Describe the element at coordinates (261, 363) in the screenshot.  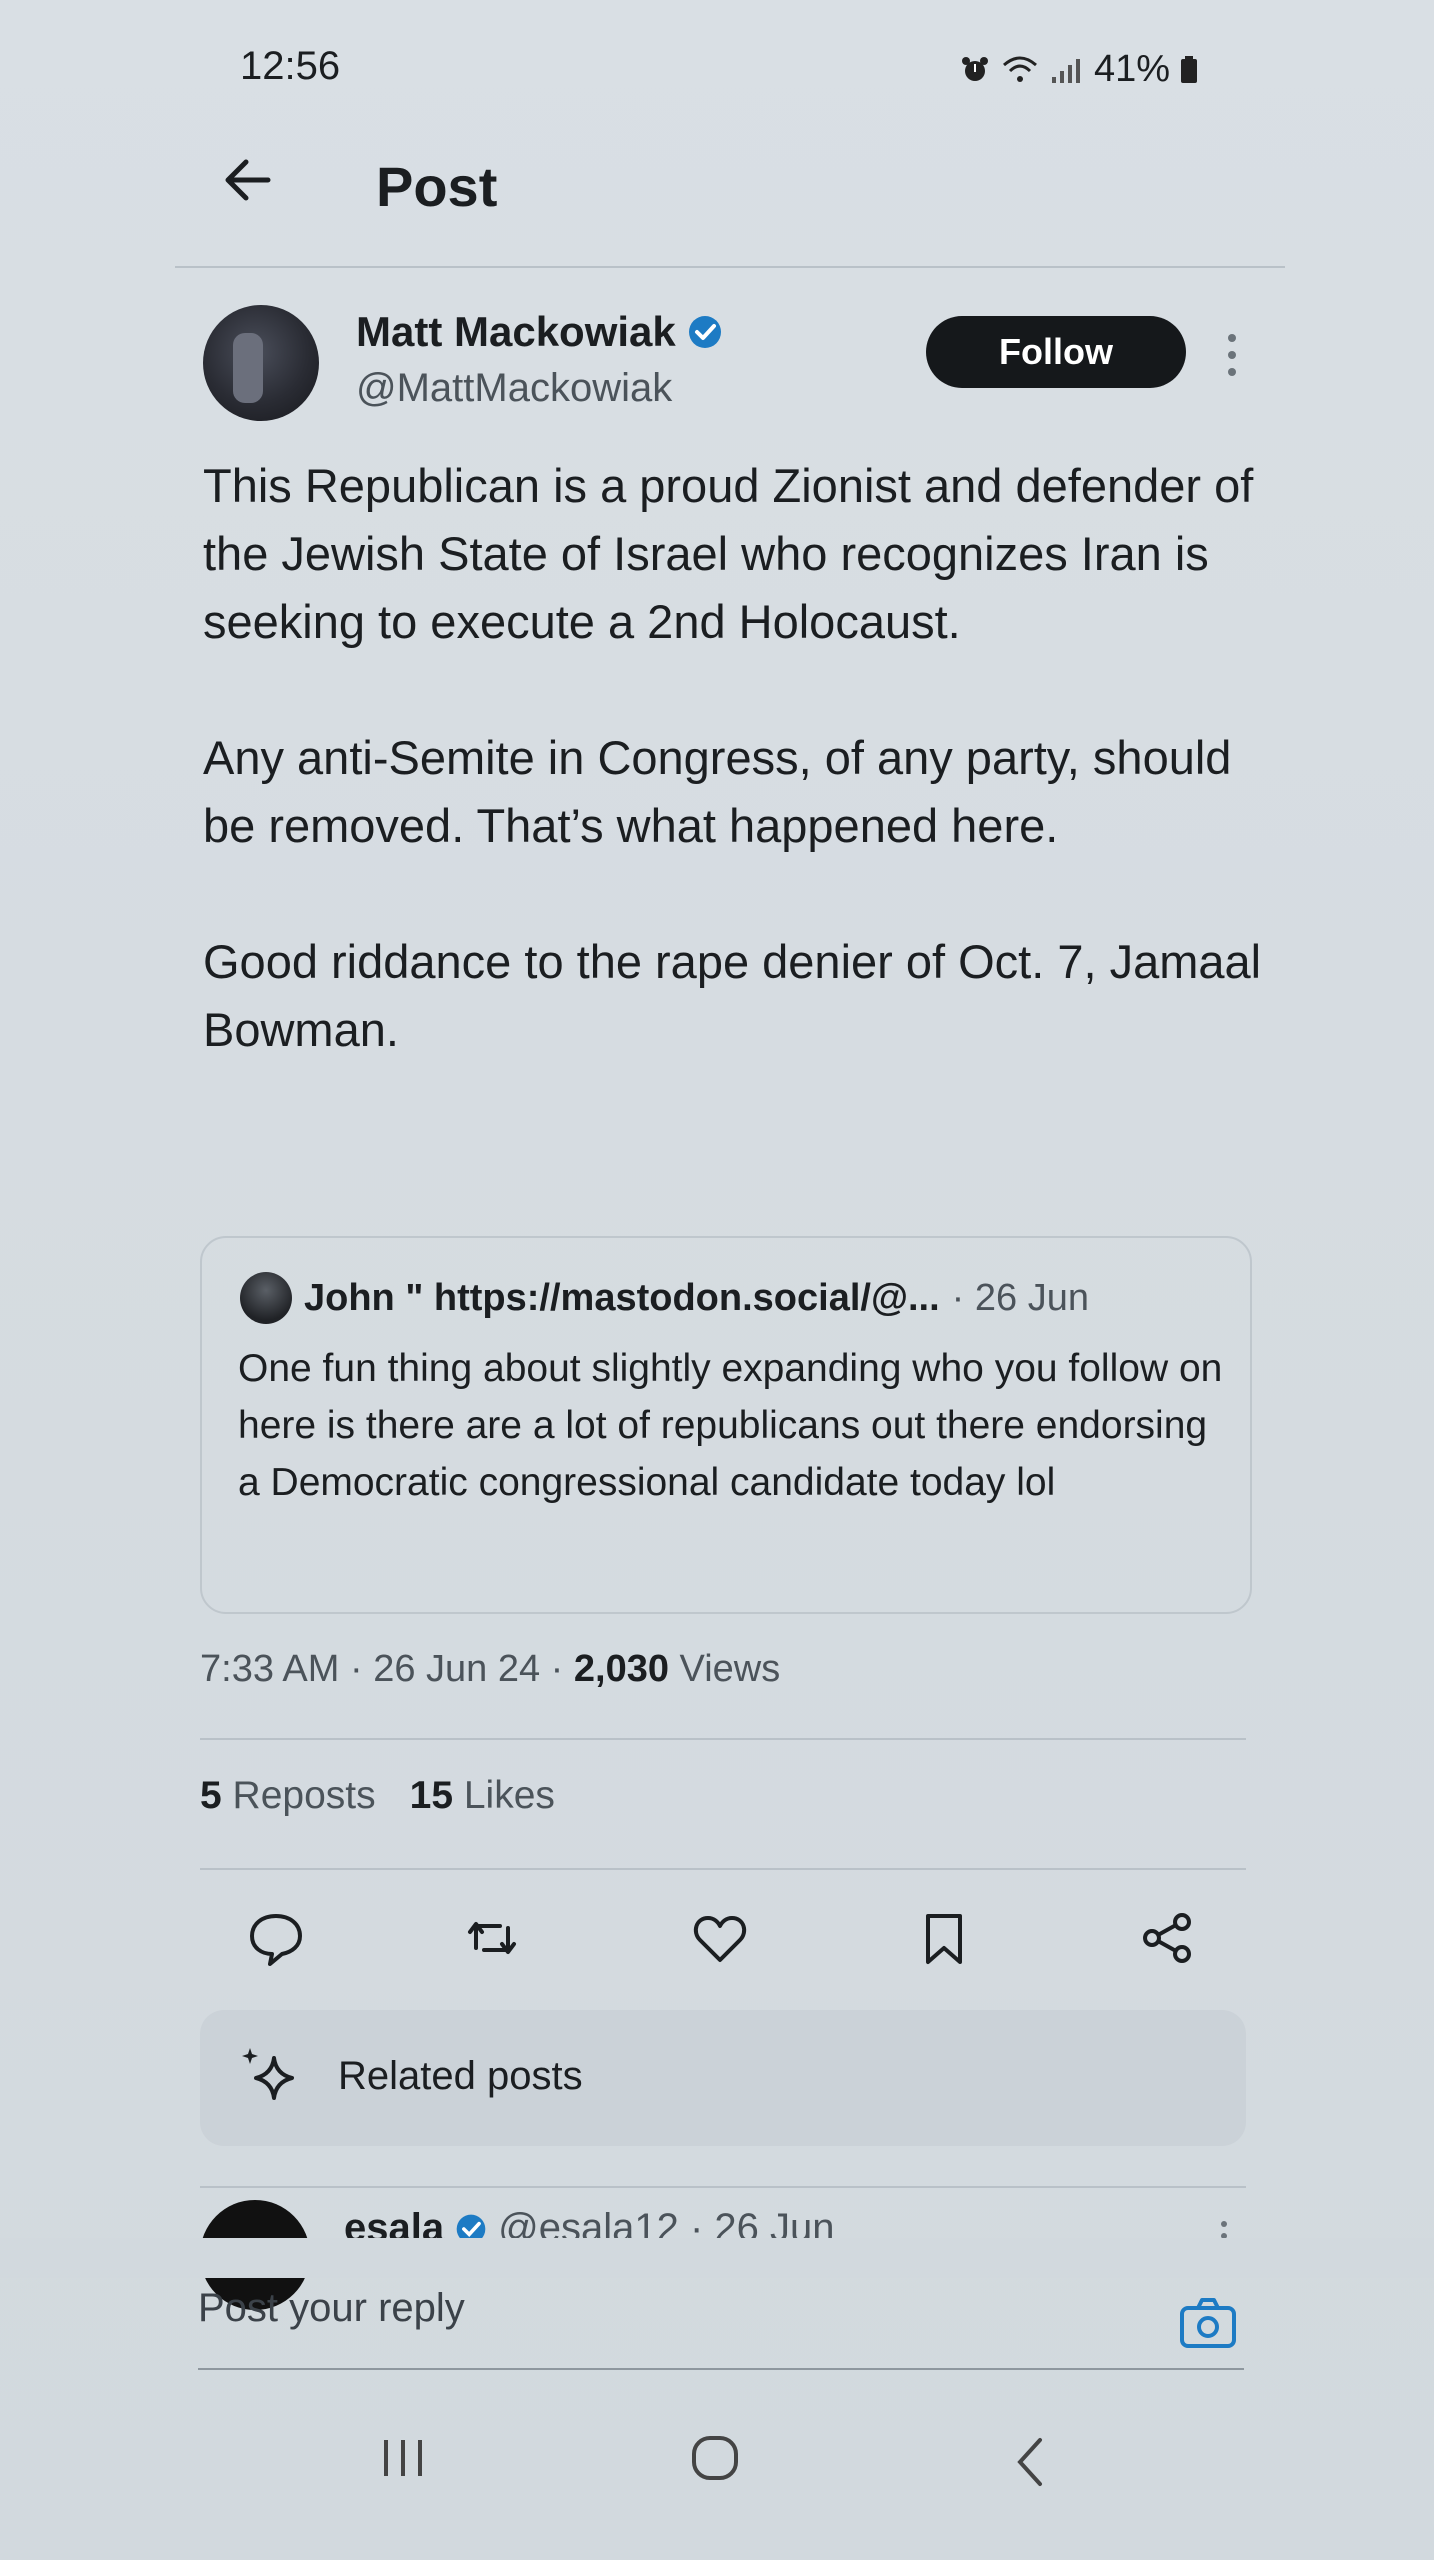
I see `avatar` at that location.